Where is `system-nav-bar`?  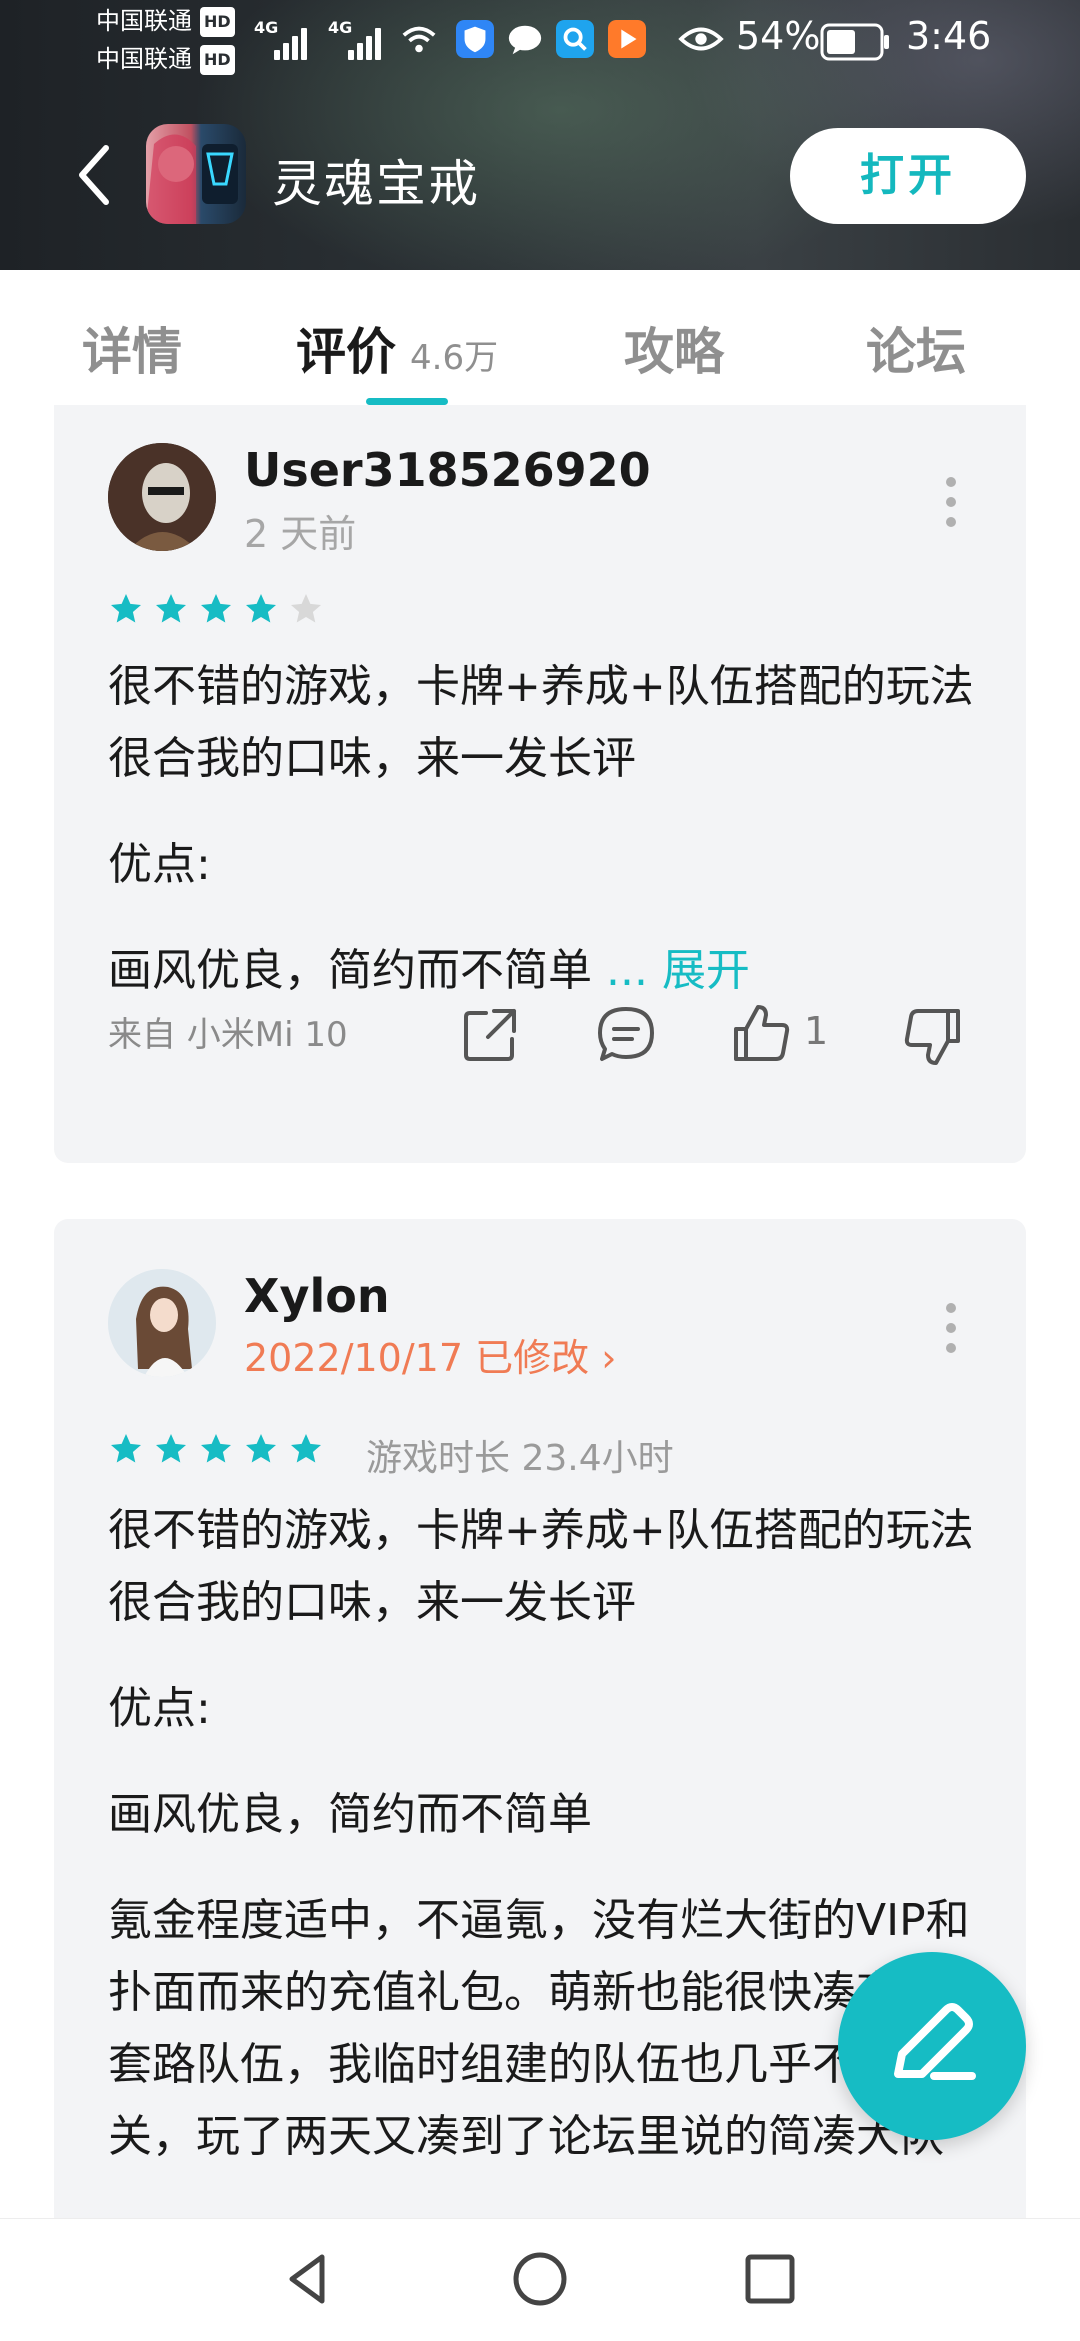
system-nav-bar is located at coordinates (540, 2279).